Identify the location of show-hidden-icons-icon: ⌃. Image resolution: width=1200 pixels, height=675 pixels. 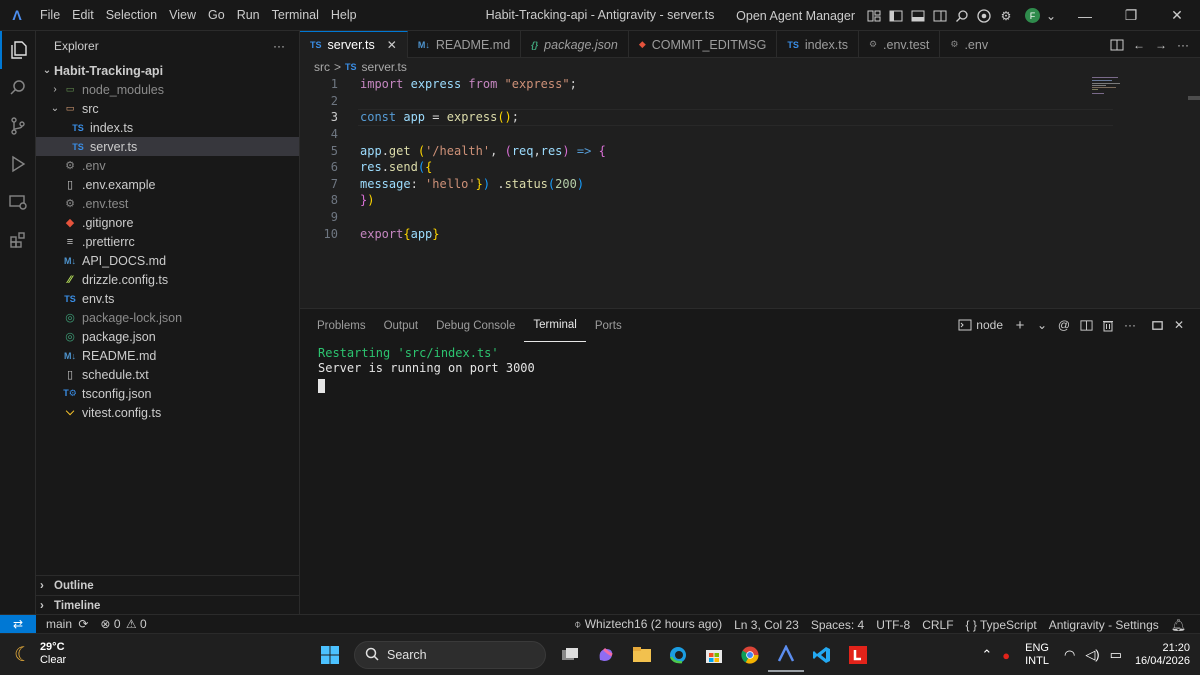
(986, 655).